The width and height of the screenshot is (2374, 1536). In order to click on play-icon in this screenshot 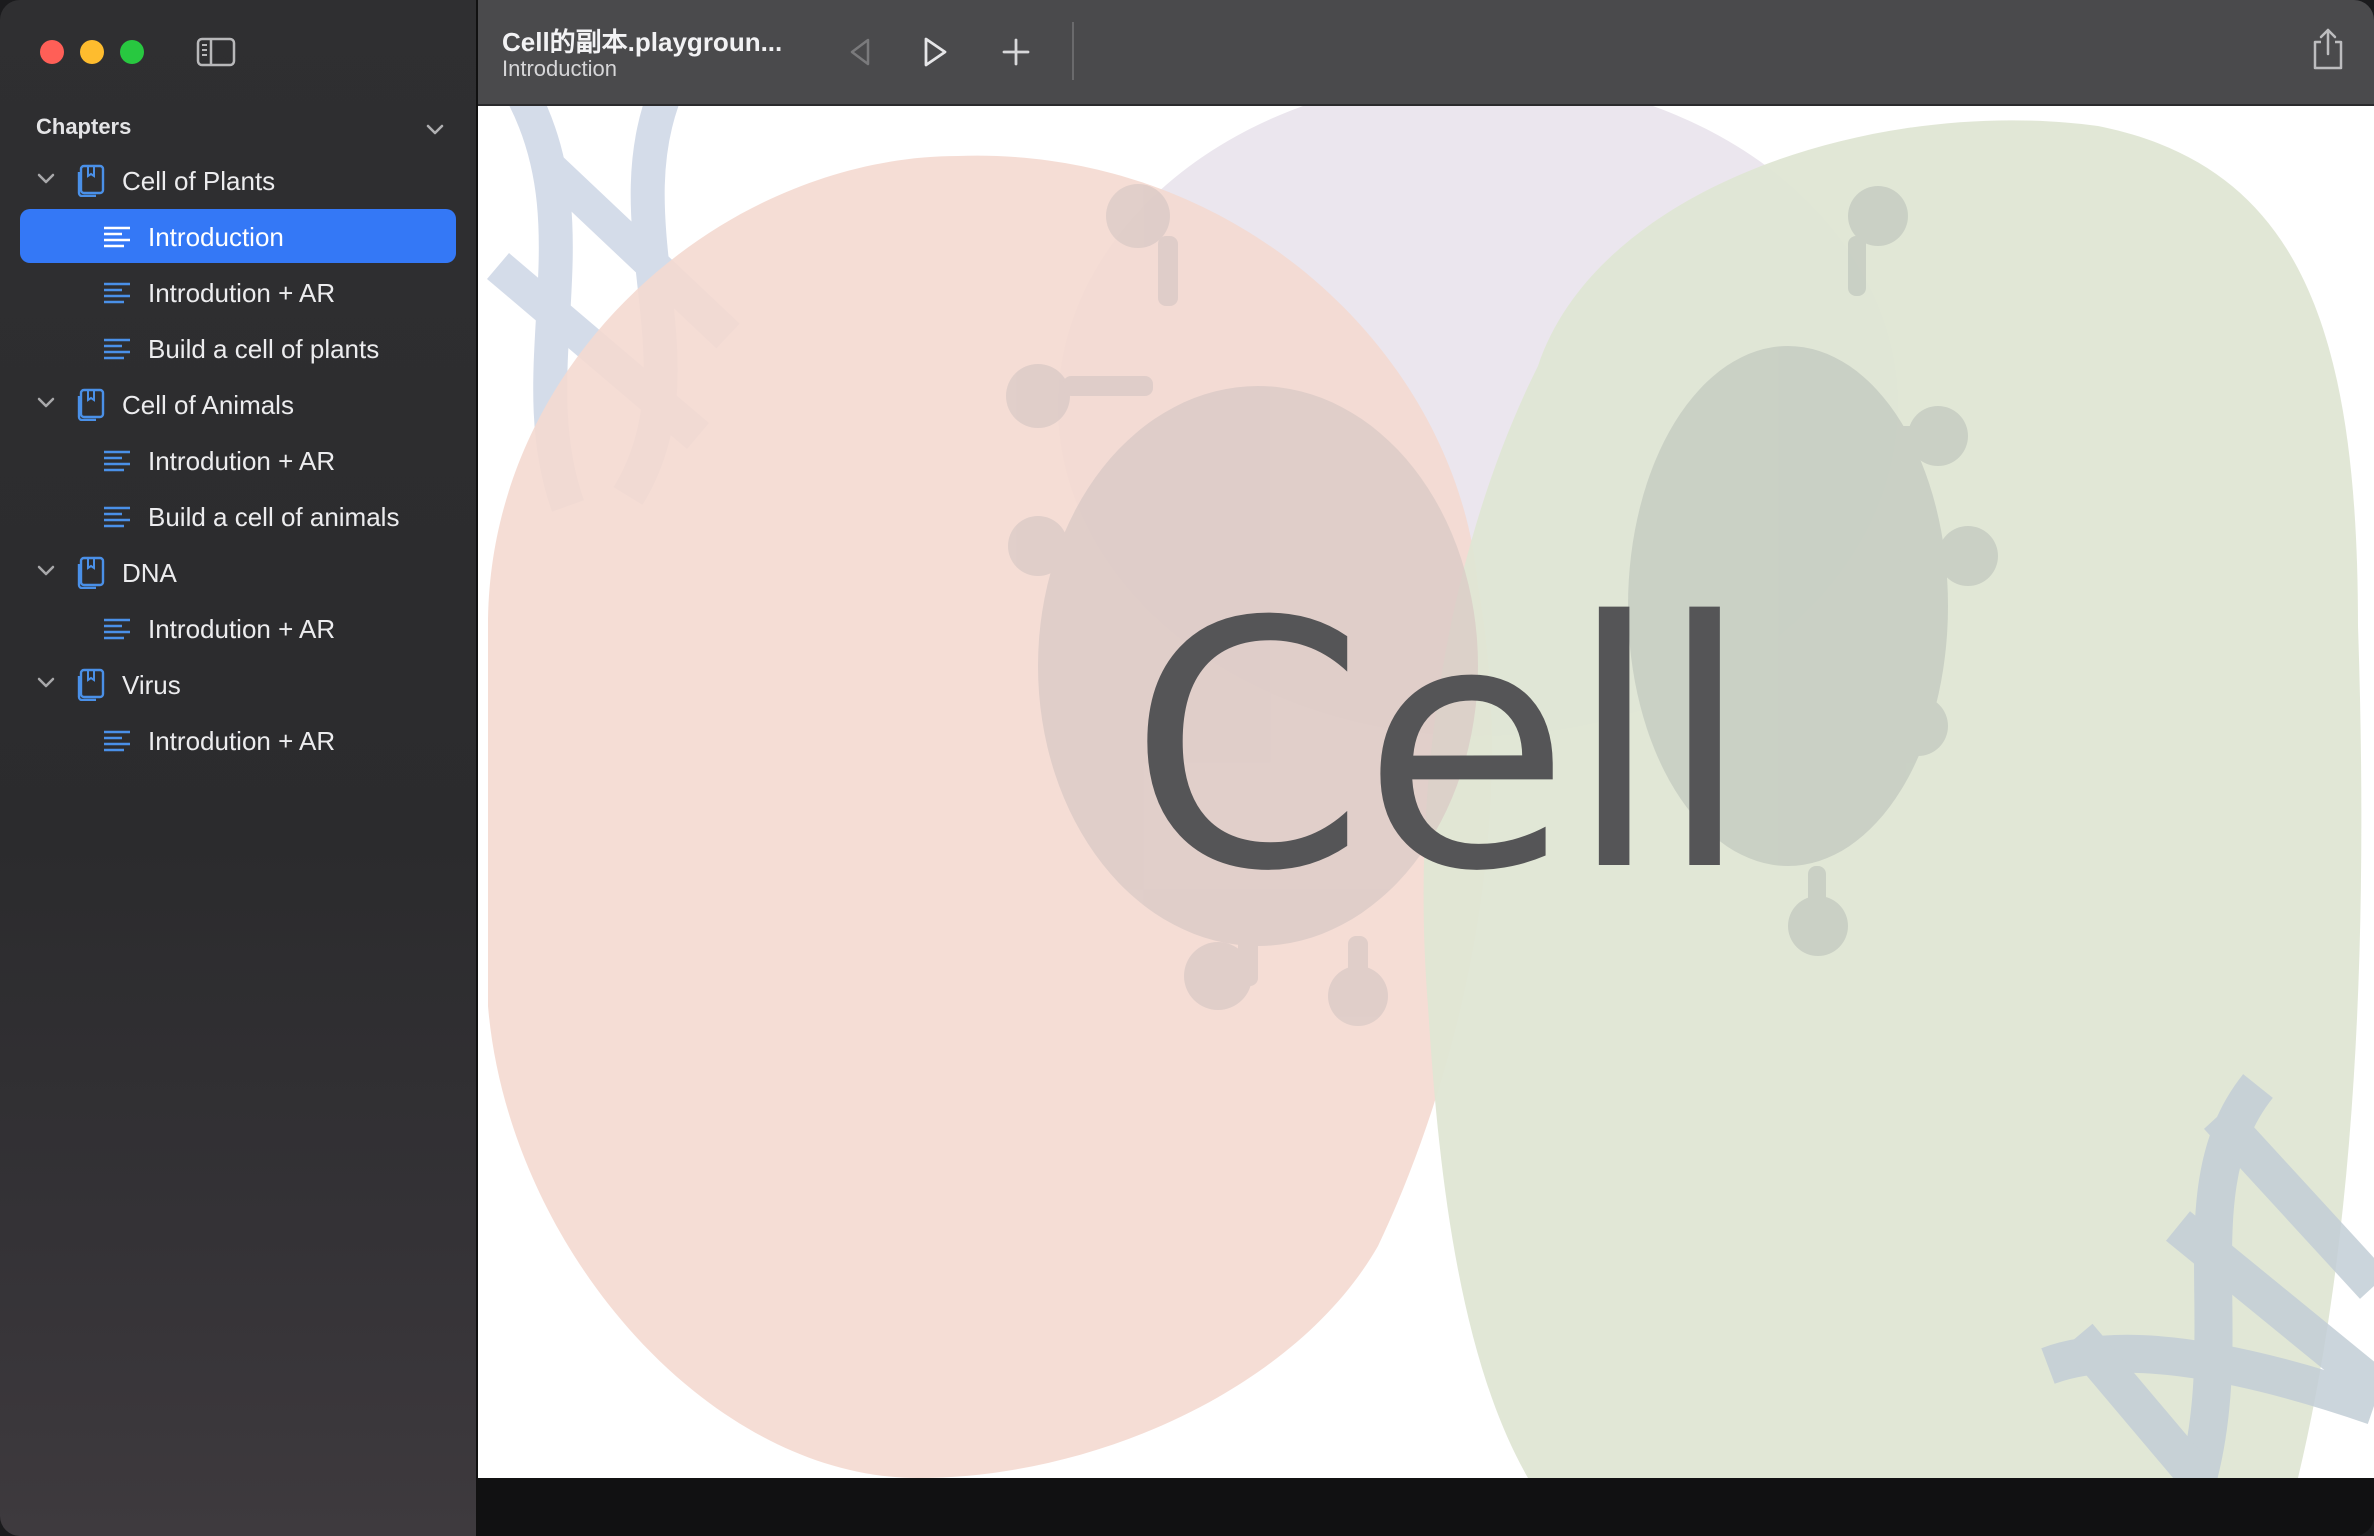, I will do `click(934, 52)`.